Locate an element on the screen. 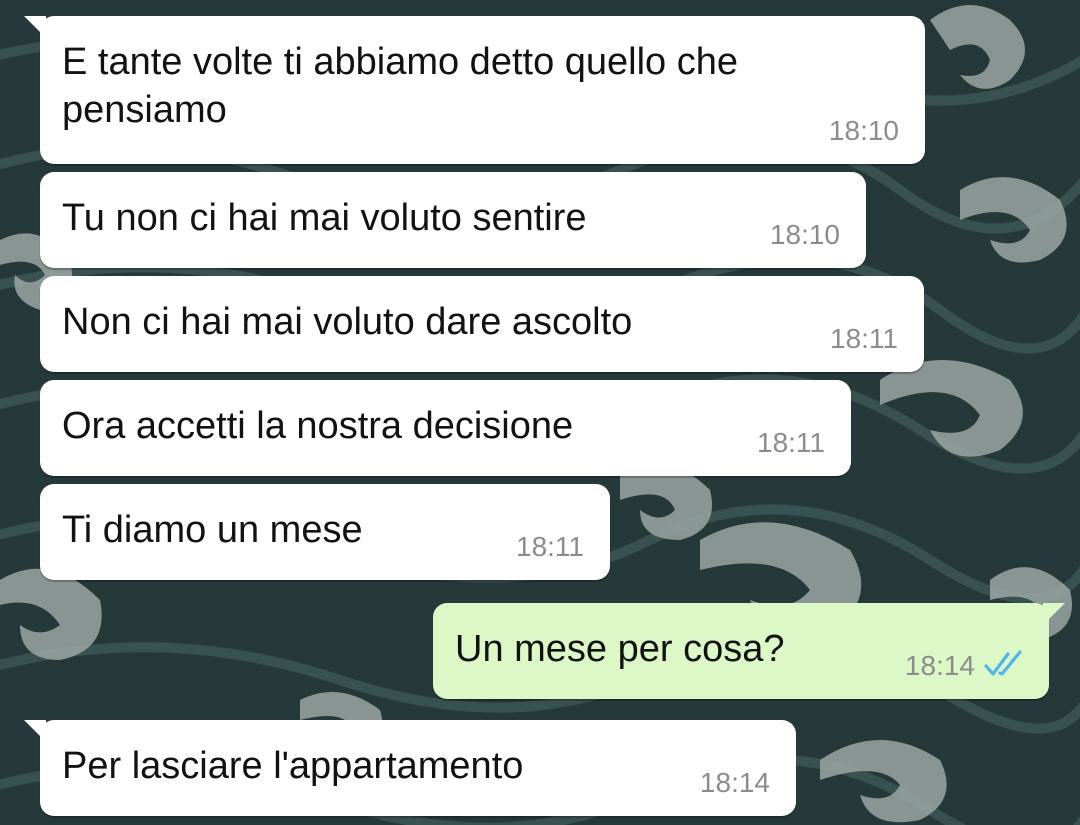 This screenshot has width=1080, height=825. message-text: Non ci hai mai voluto dare ascolto is located at coordinates (347, 322).